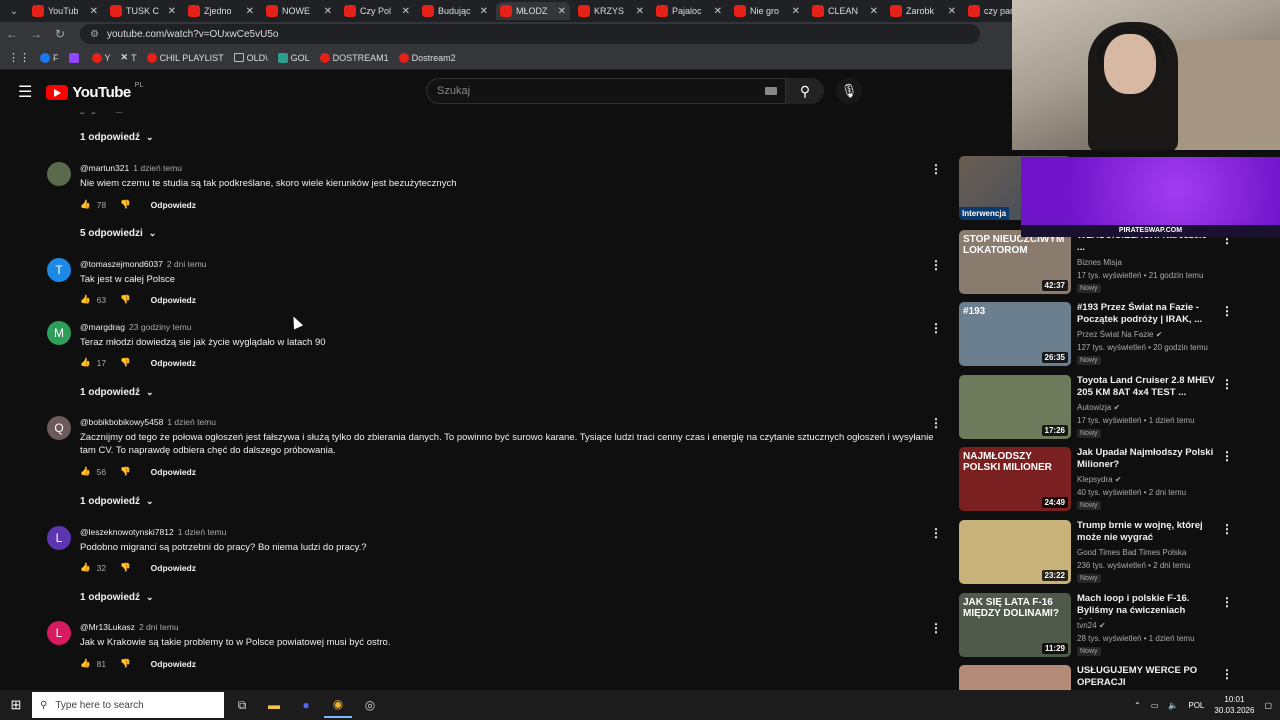  What do you see at coordinates (274, 705) in the screenshot?
I see `file-explorer-icon: ▬` at bounding box center [274, 705].